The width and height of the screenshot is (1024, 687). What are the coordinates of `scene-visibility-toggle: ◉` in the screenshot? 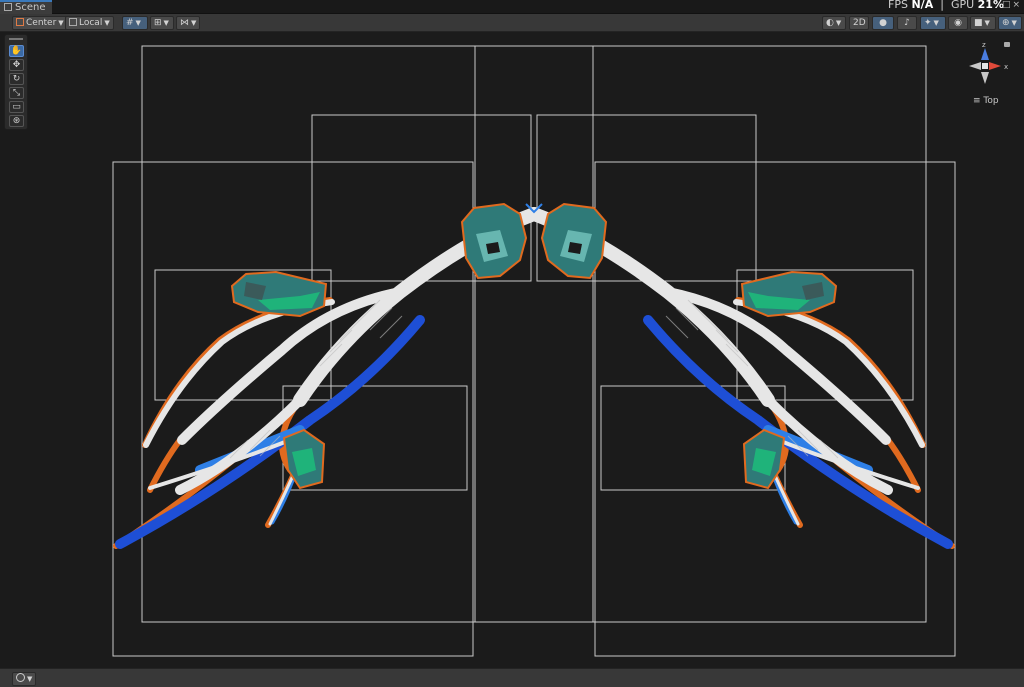 It's located at (958, 23).